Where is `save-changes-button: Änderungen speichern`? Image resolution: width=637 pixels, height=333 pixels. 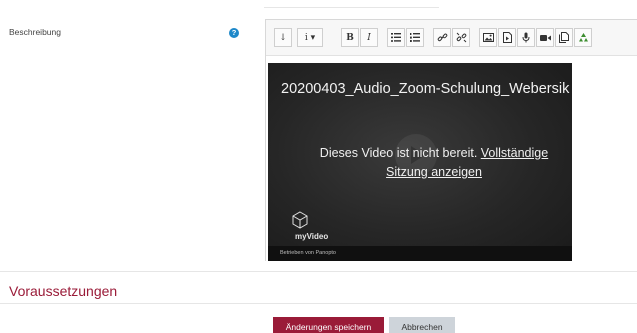 save-changes-button: Änderungen speichern is located at coordinates (328, 325).